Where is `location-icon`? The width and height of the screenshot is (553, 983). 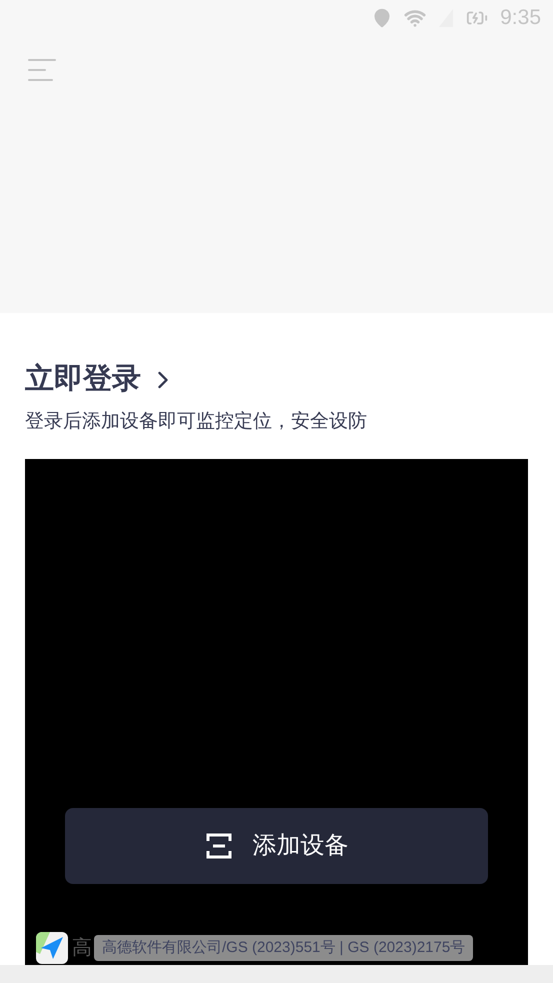
location-icon is located at coordinates (382, 18).